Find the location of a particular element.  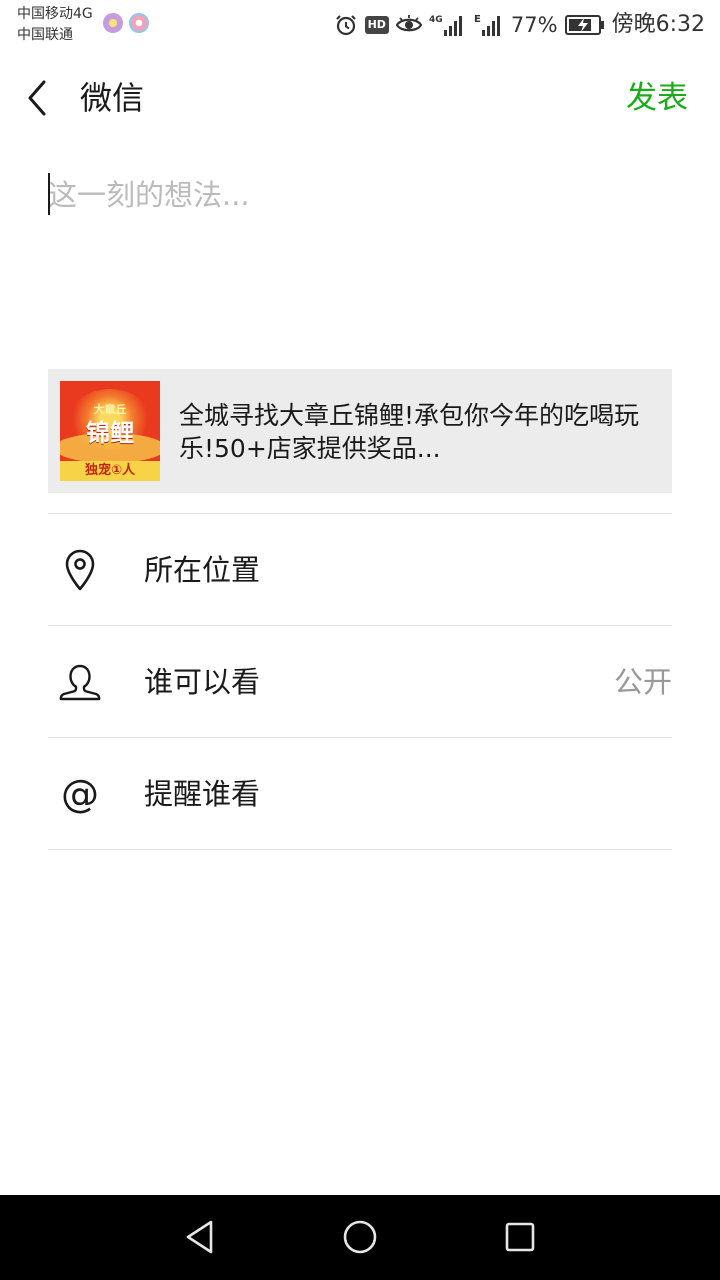

battery-percentage: 77% is located at coordinates (534, 25).